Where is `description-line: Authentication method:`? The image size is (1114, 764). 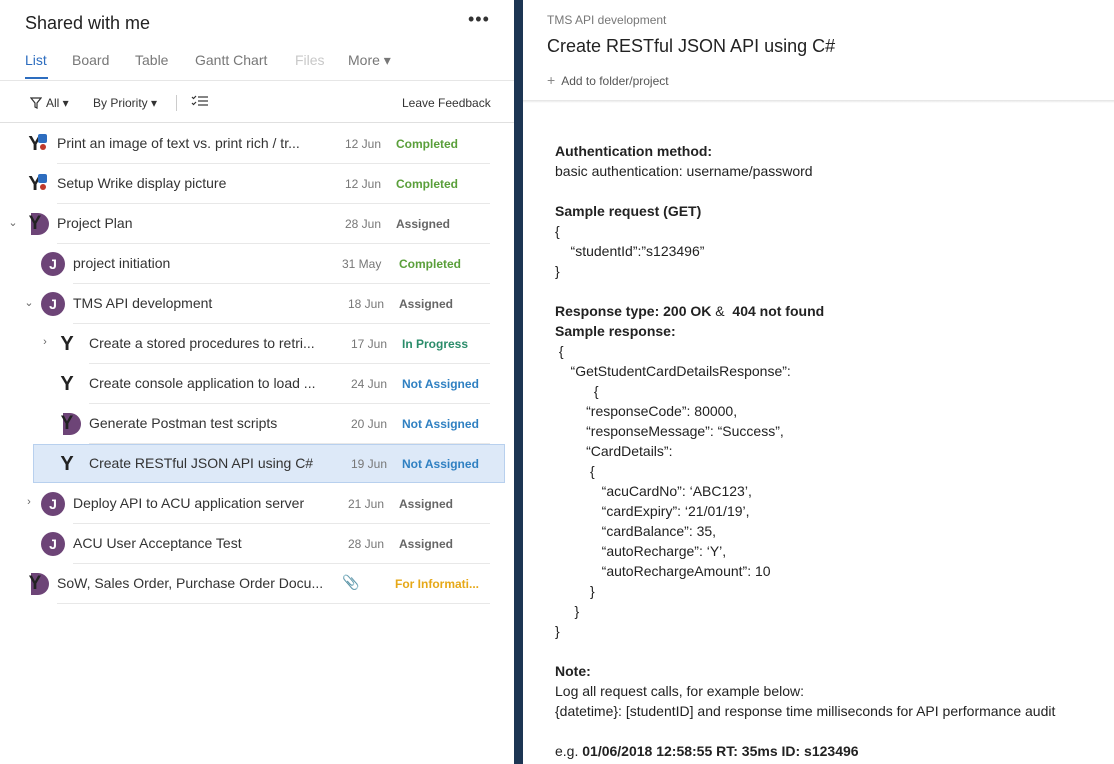
description-line: Authentication method: is located at coordinates (634, 151).